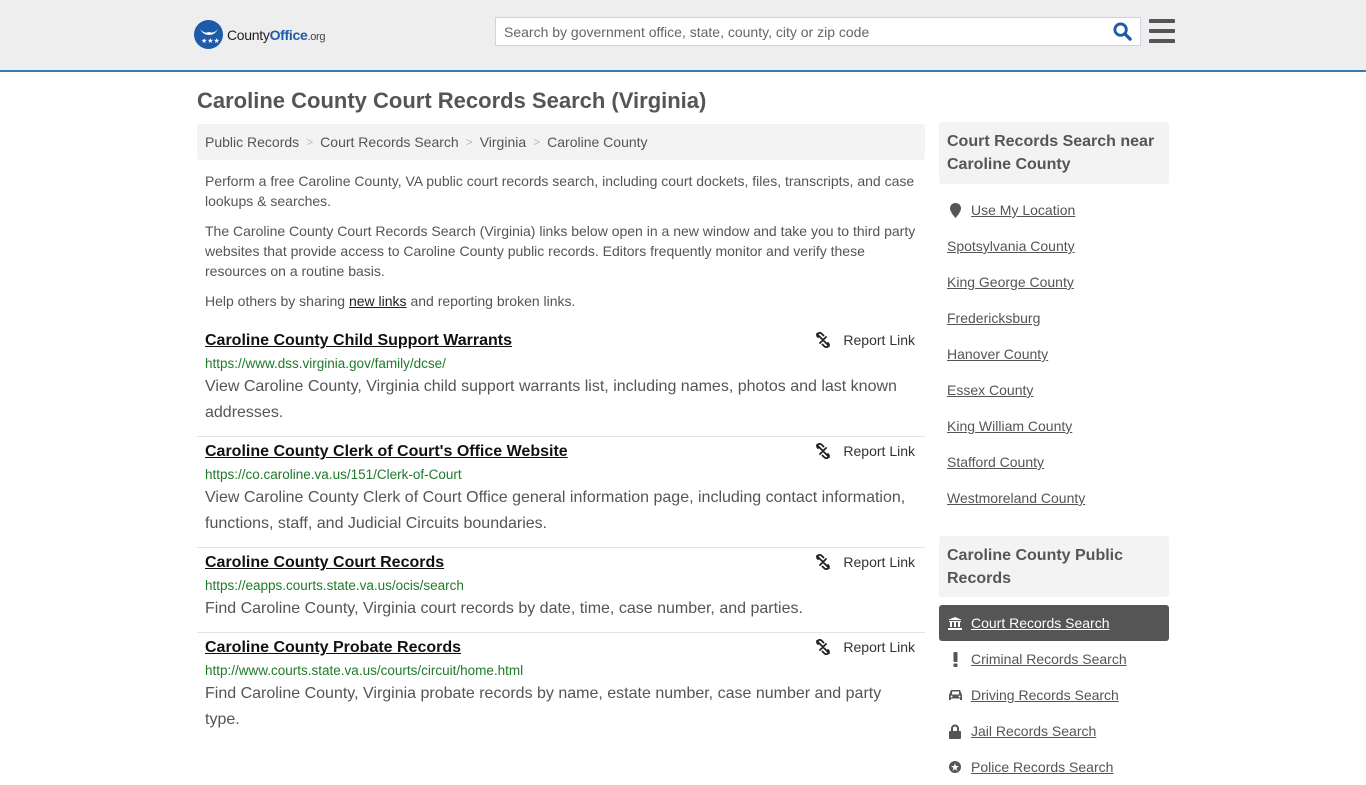  Describe the element at coordinates (1058, 390) in the screenshot. I see `nearby-county-link: Essex County` at that location.